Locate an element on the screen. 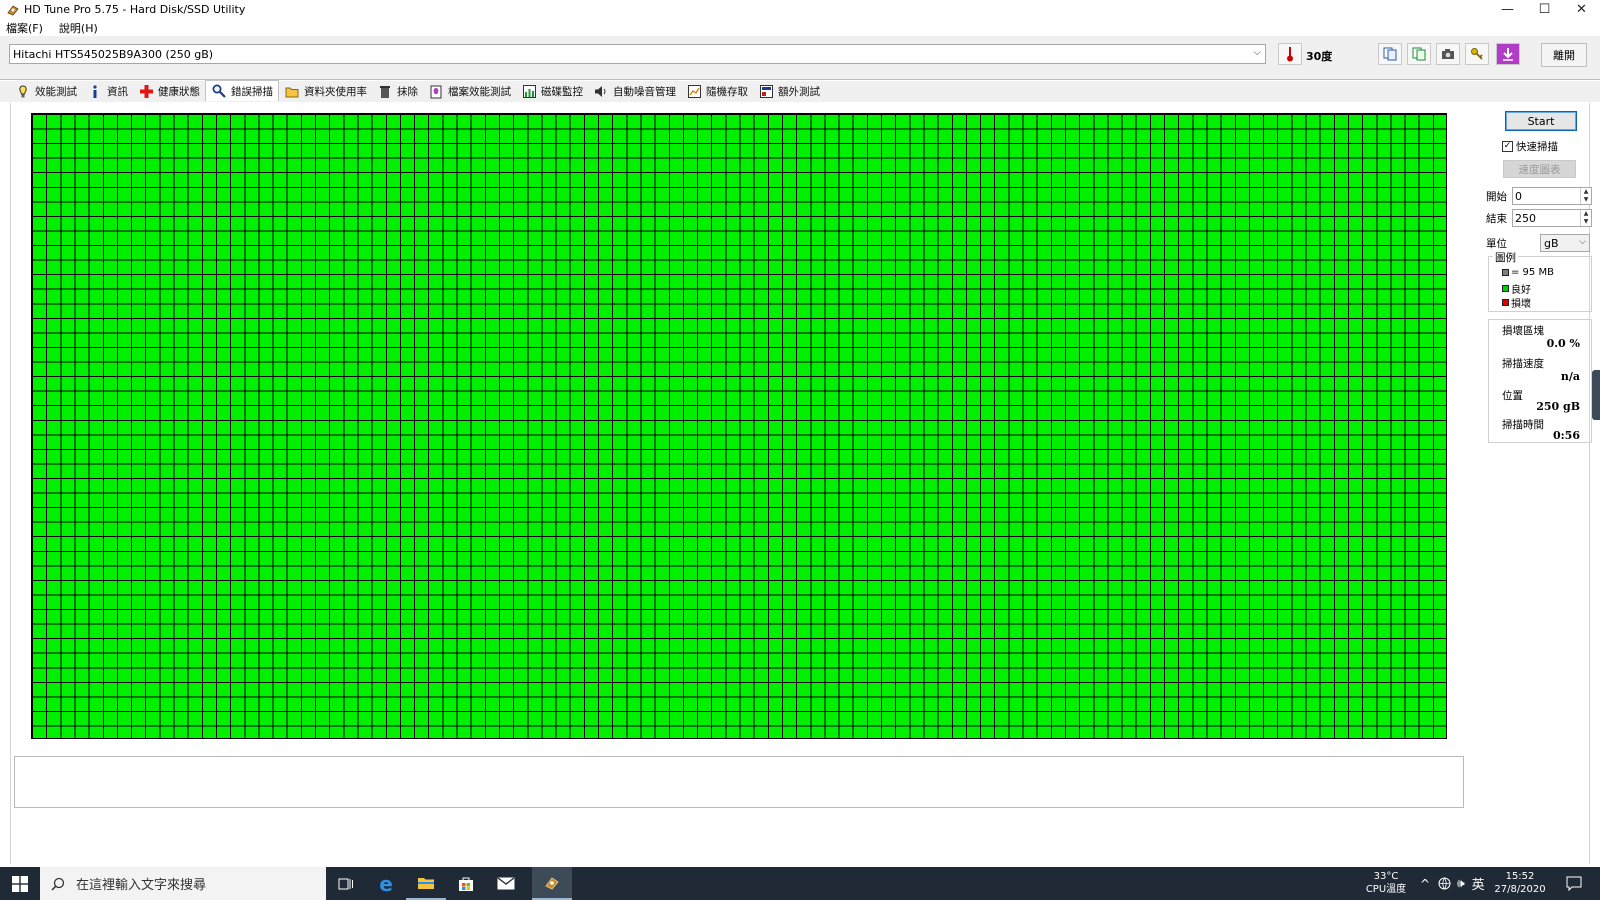 The width and height of the screenshot is (1600, 900). tab-aam: 自動噪音管理 is located at coordinates (634, 92).